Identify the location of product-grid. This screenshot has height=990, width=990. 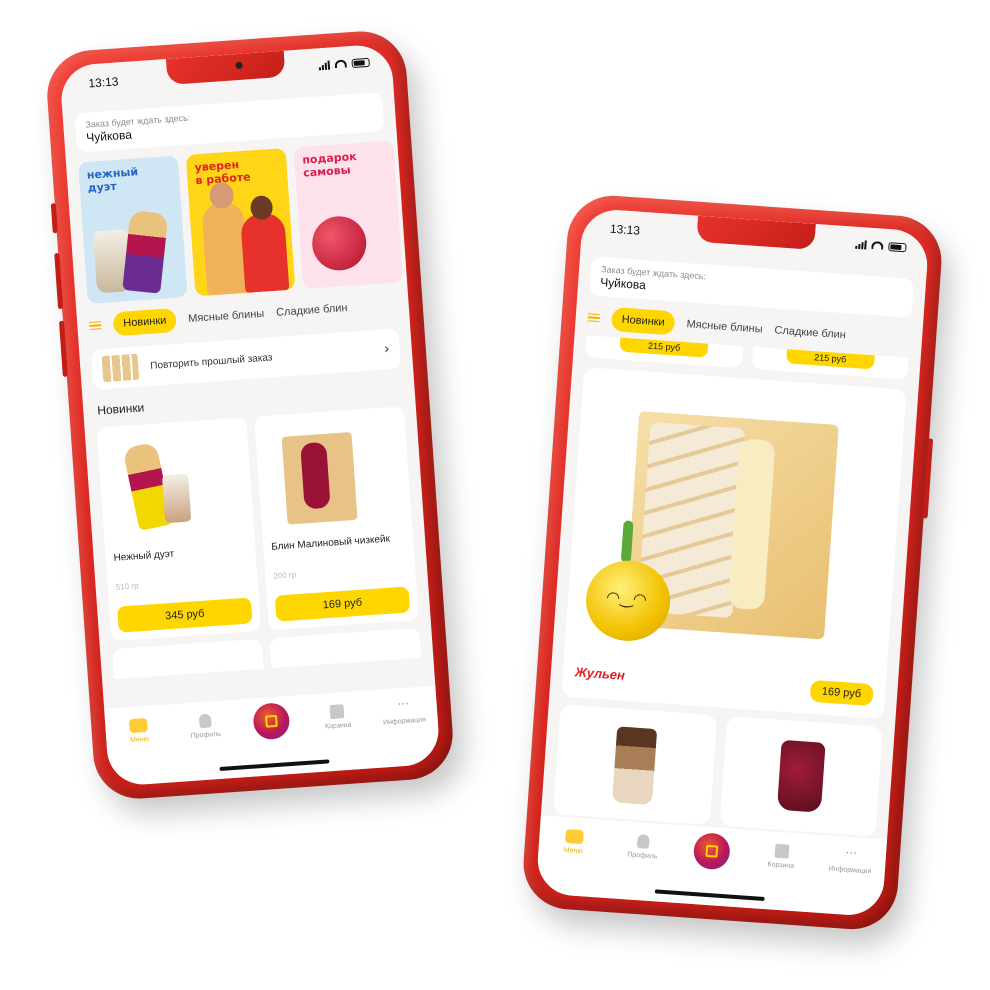
(718, 770).